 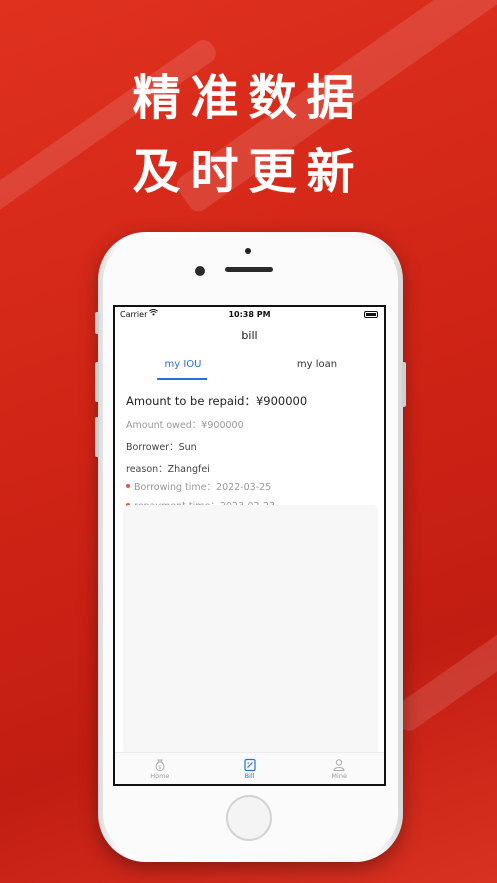 What do you see at coordinates (168, 469) in the screenshot?
I see `reason: reason：Zhangfei` at bounding box center [168, 469].